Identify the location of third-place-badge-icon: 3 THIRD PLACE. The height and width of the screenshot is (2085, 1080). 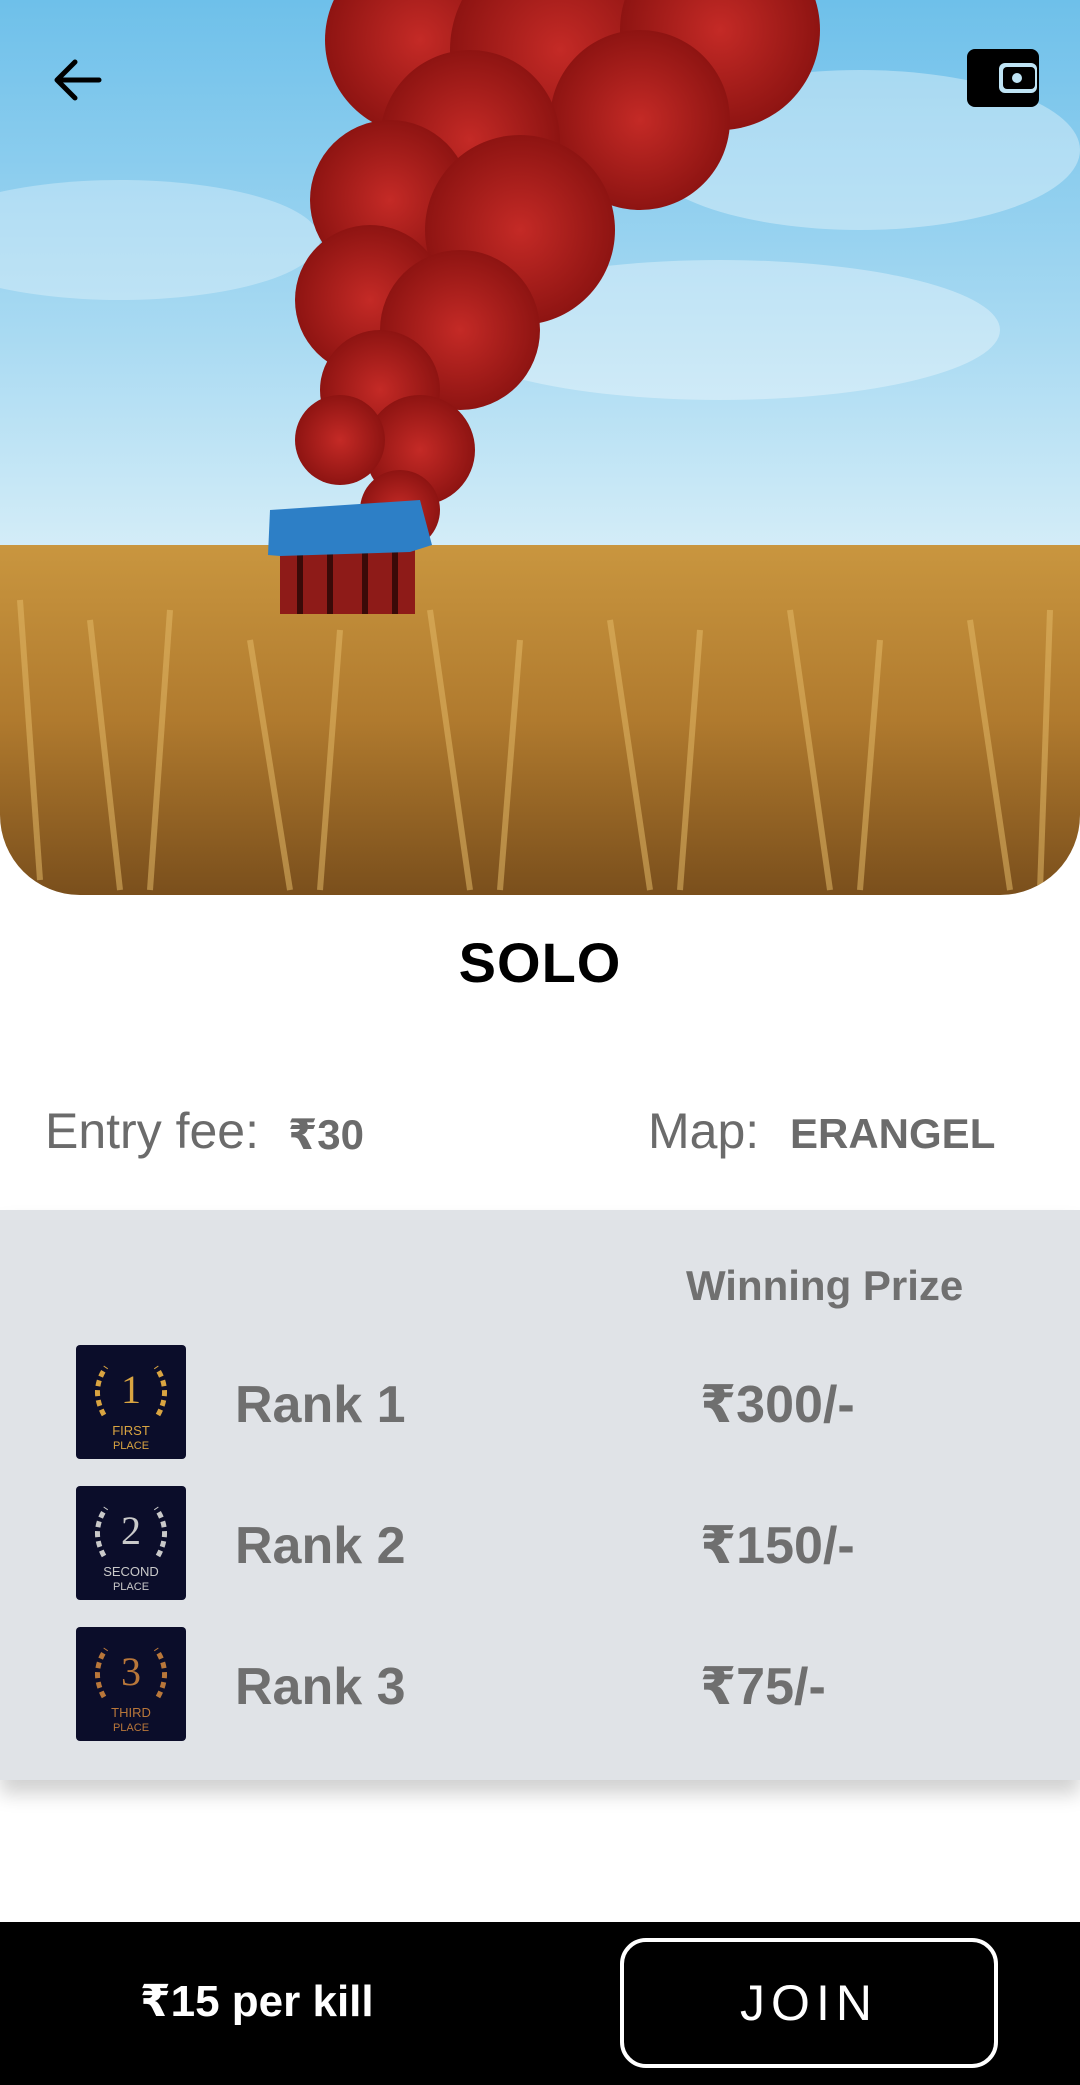
(131, 1684).